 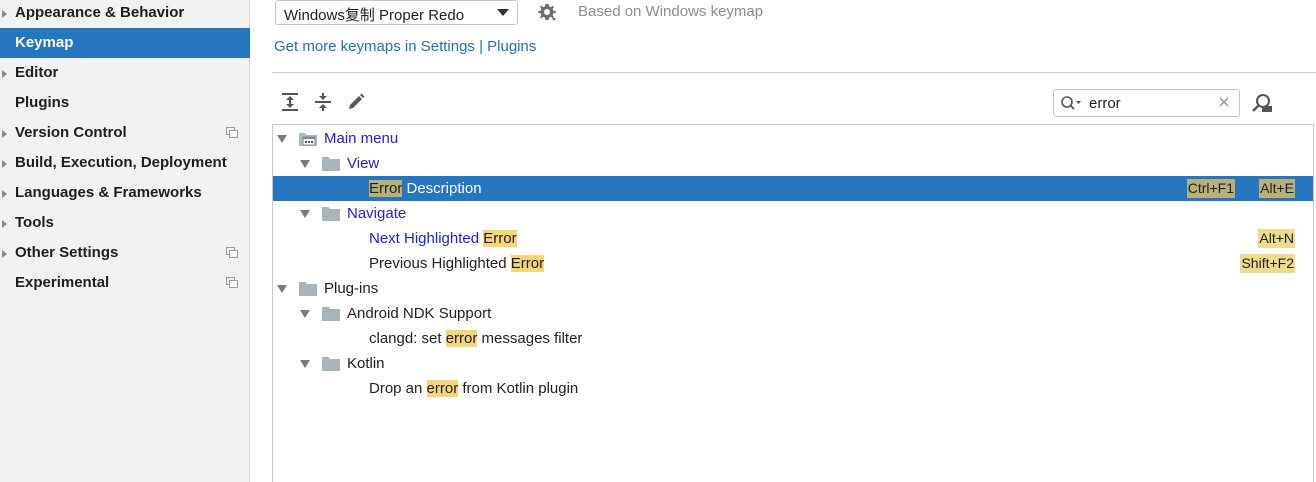 I want to click on sidebar-item-label: Version Control, so click(x=71, y=132).